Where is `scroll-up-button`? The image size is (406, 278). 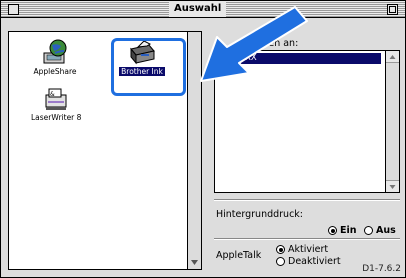
scroll-up-button is located at coordinates (392, 57).